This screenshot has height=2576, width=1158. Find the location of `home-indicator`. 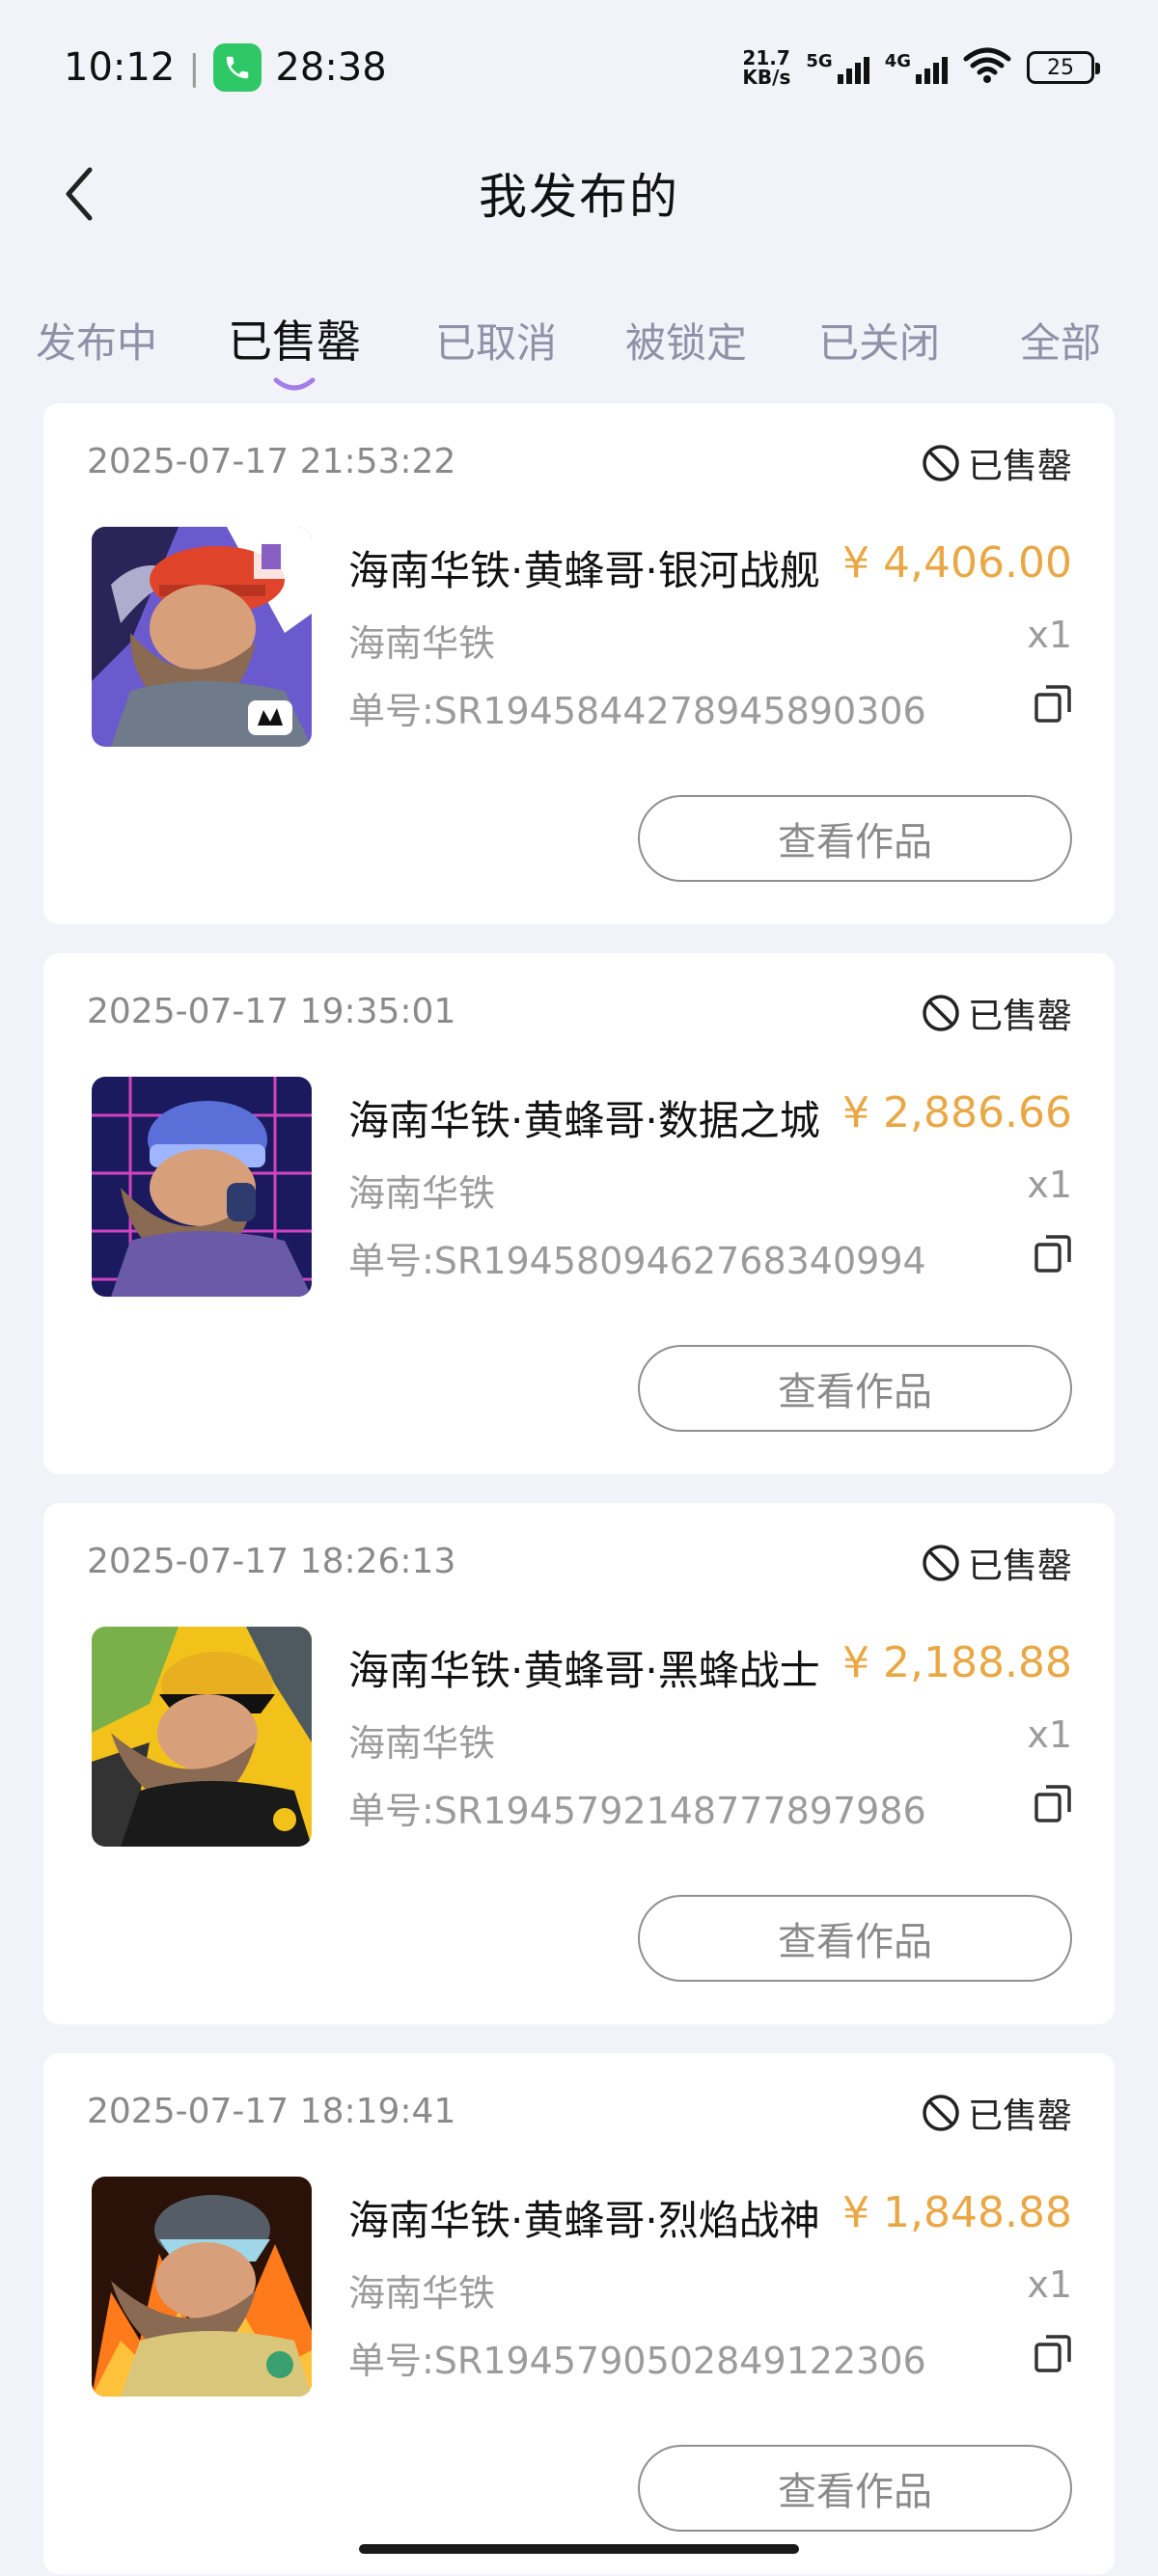

home-indicator is located at coordinates (579, 2549).